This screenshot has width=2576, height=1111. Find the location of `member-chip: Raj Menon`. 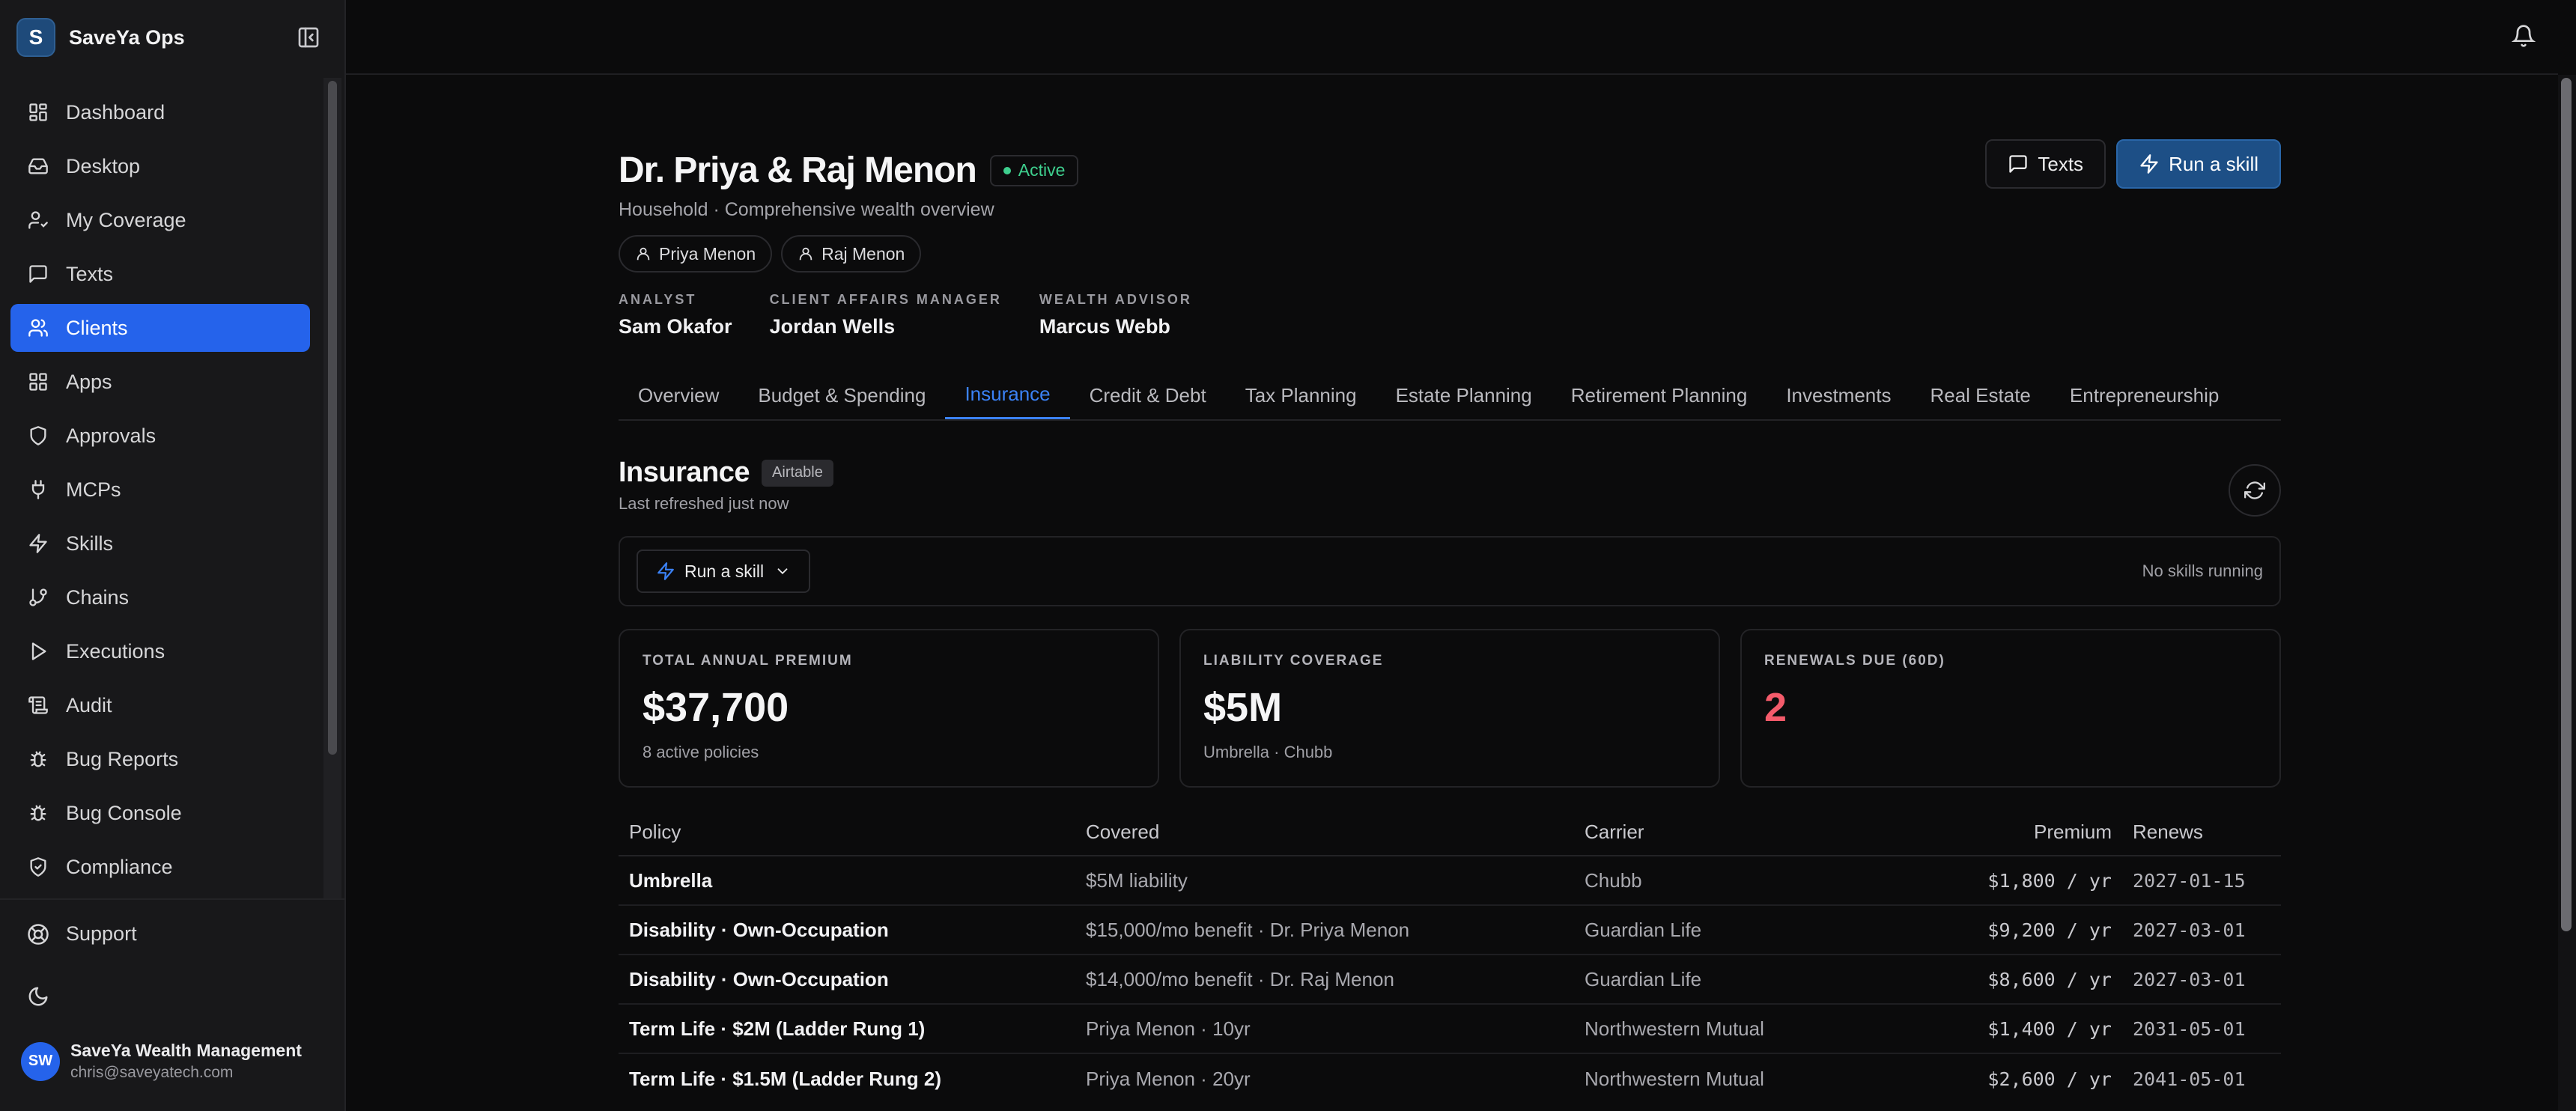

member-chip: Raj Menon is located at coordinates (851, 254).